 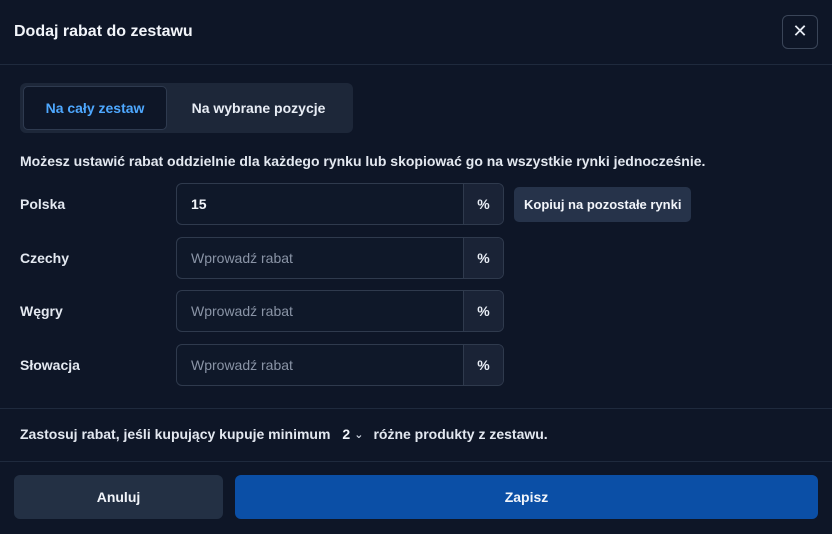 I want to click on save-button: Zapisz, so click(x=526, y=497).